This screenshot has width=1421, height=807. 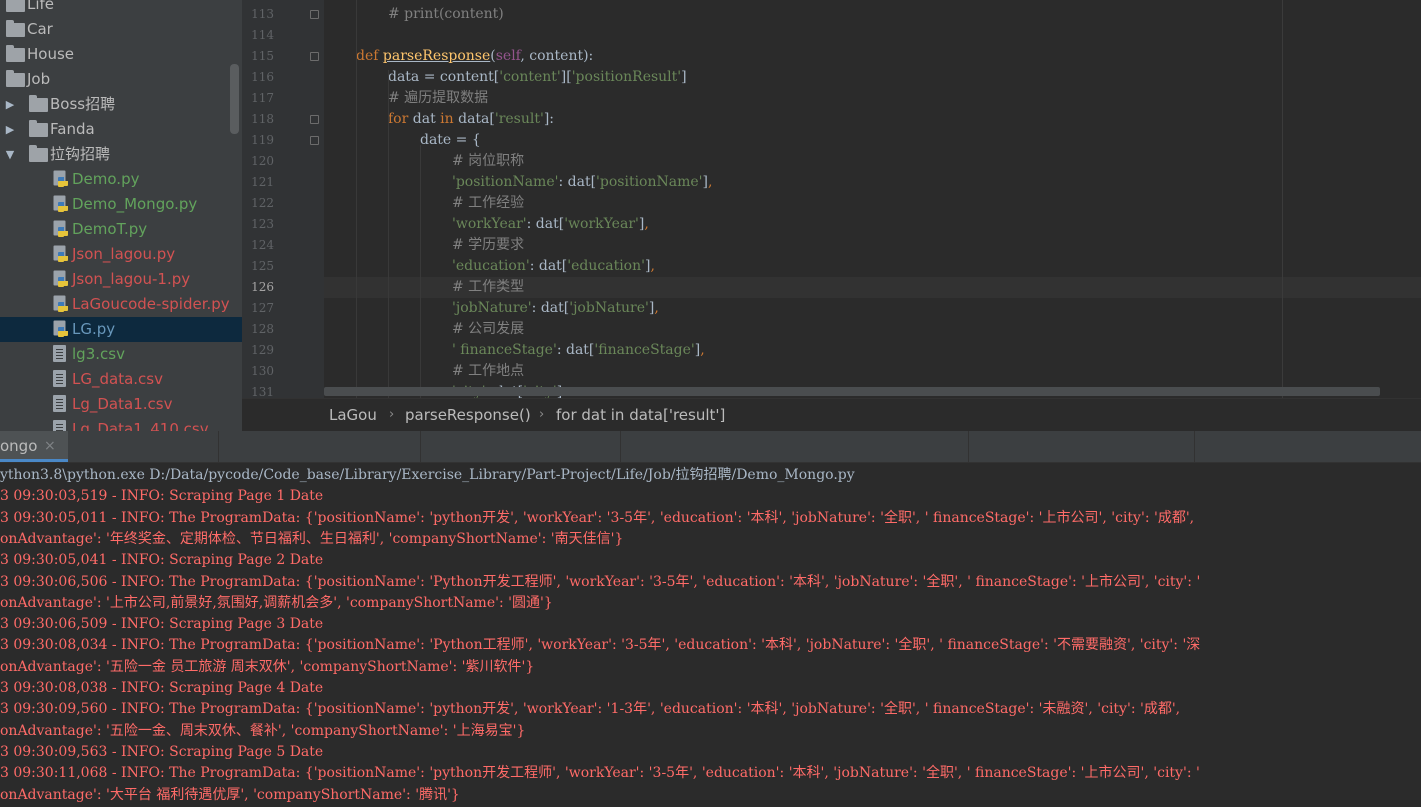 I want to click on tree-folder: House, so click(x=121, y=54).